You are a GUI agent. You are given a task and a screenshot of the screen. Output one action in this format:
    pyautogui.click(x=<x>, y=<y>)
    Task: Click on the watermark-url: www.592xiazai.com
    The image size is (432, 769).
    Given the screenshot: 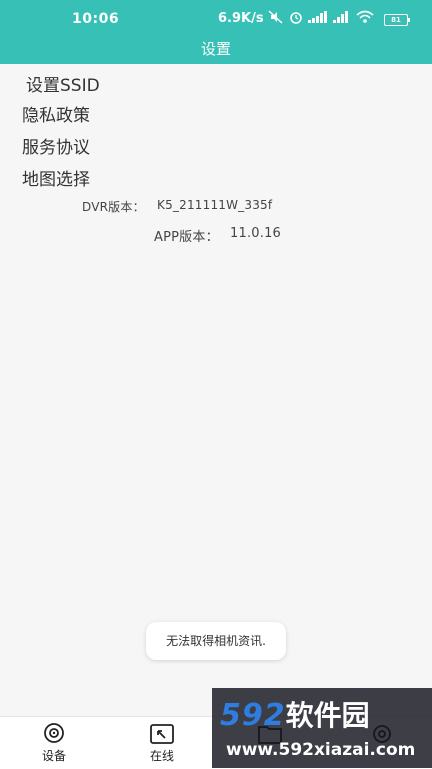 What is the action you would take?
    pyautogui.click(x=321, y=750)
    